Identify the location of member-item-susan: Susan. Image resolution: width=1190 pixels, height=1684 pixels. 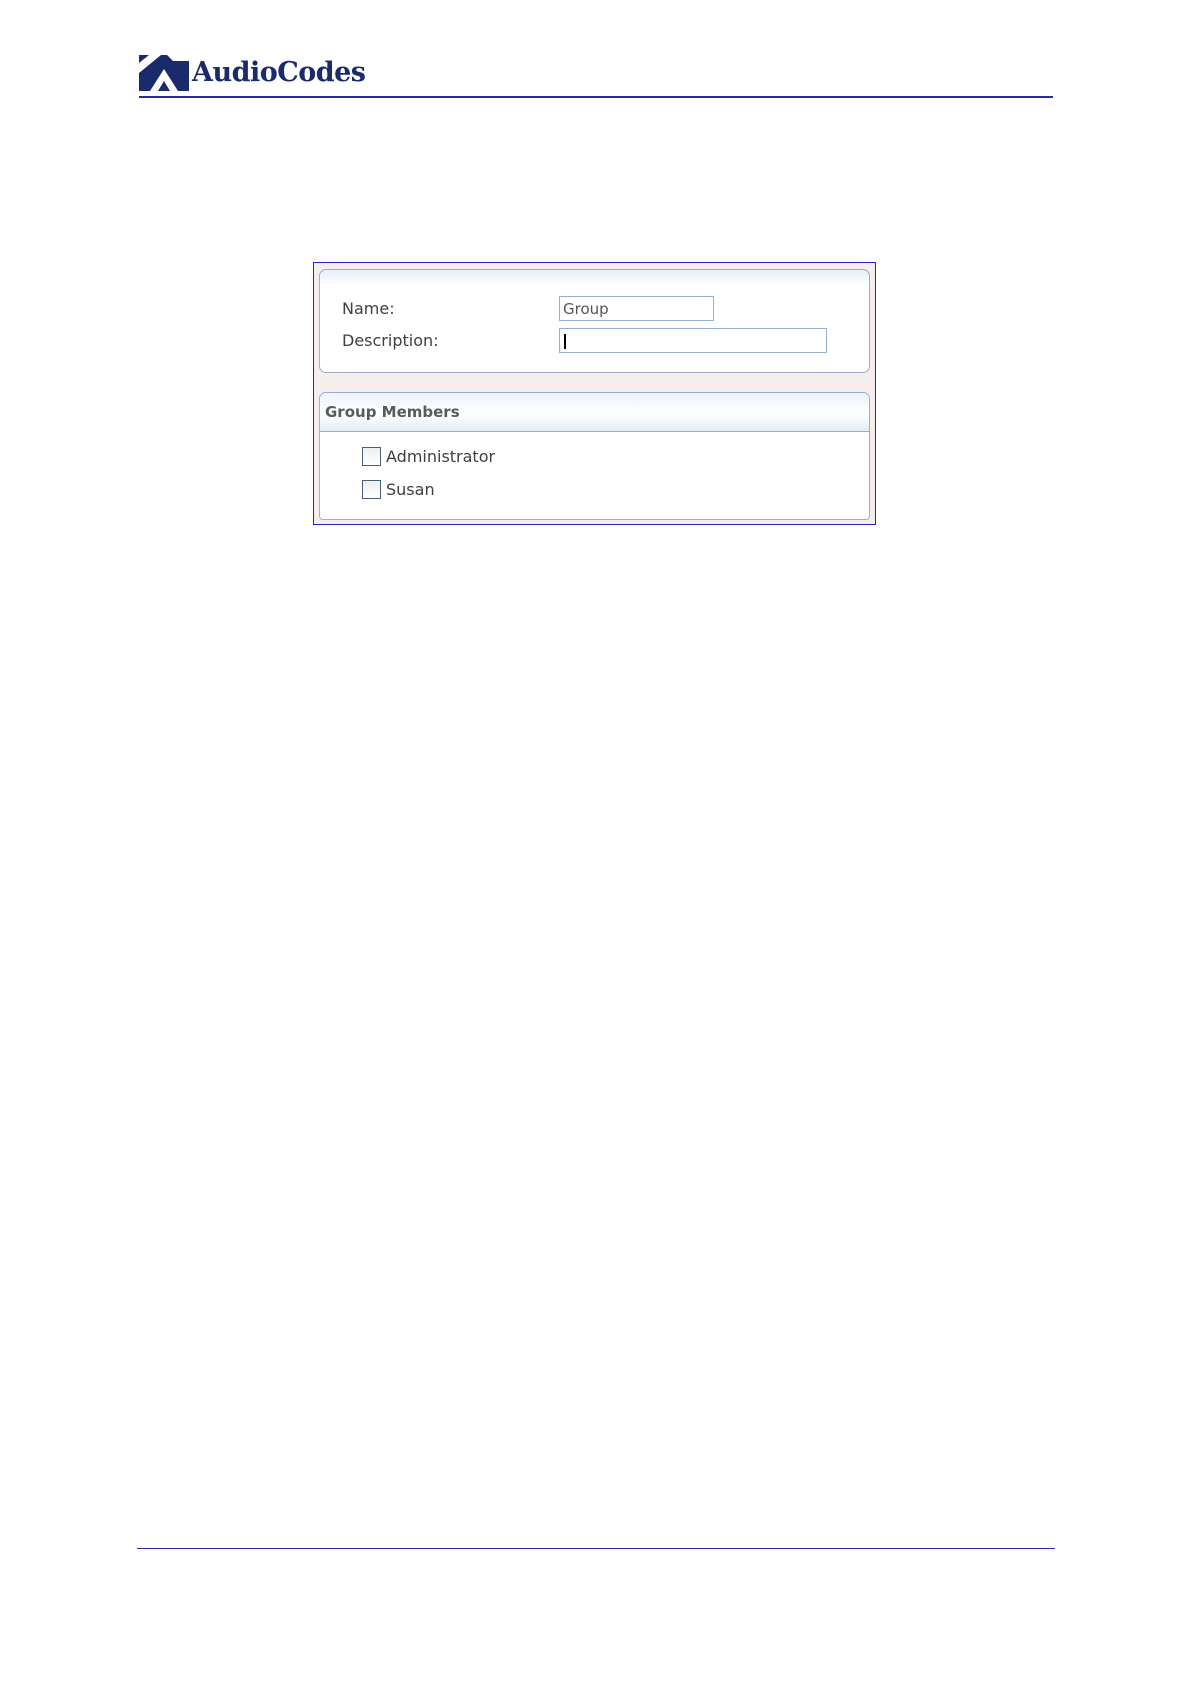
(398, 489).